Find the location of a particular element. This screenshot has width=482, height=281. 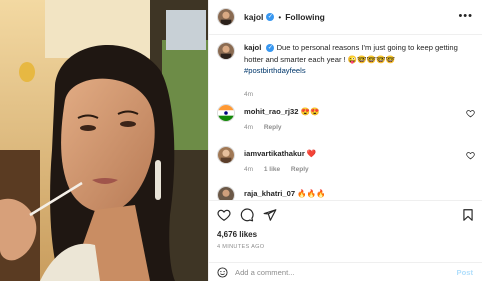

likes-count: 4,676 likes is located at coordinates (237, 234).